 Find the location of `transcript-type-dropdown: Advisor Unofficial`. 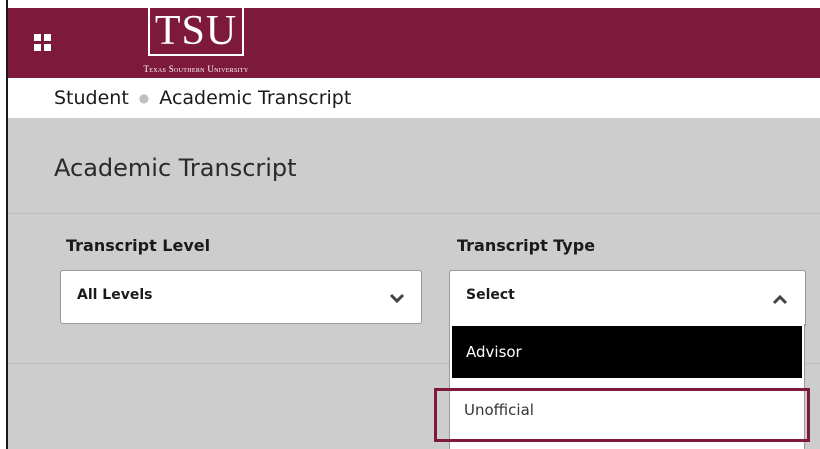

transcript-type-dropdown: Advisor Unofficial is located at coordinates (627, 386).